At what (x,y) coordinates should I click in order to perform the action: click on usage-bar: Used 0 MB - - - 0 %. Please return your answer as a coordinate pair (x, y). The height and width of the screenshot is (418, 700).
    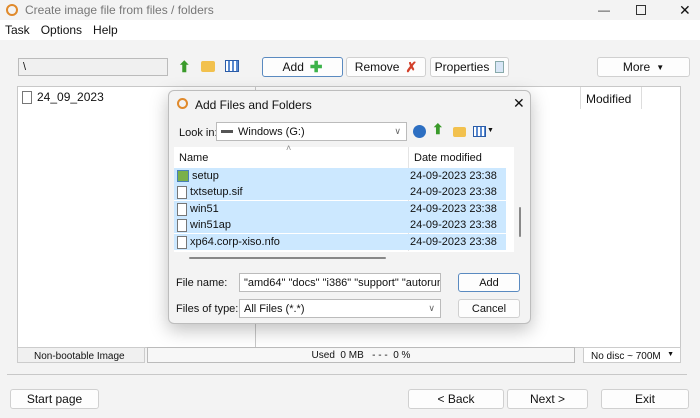
    Looking at the image, I should click on (361, 355).